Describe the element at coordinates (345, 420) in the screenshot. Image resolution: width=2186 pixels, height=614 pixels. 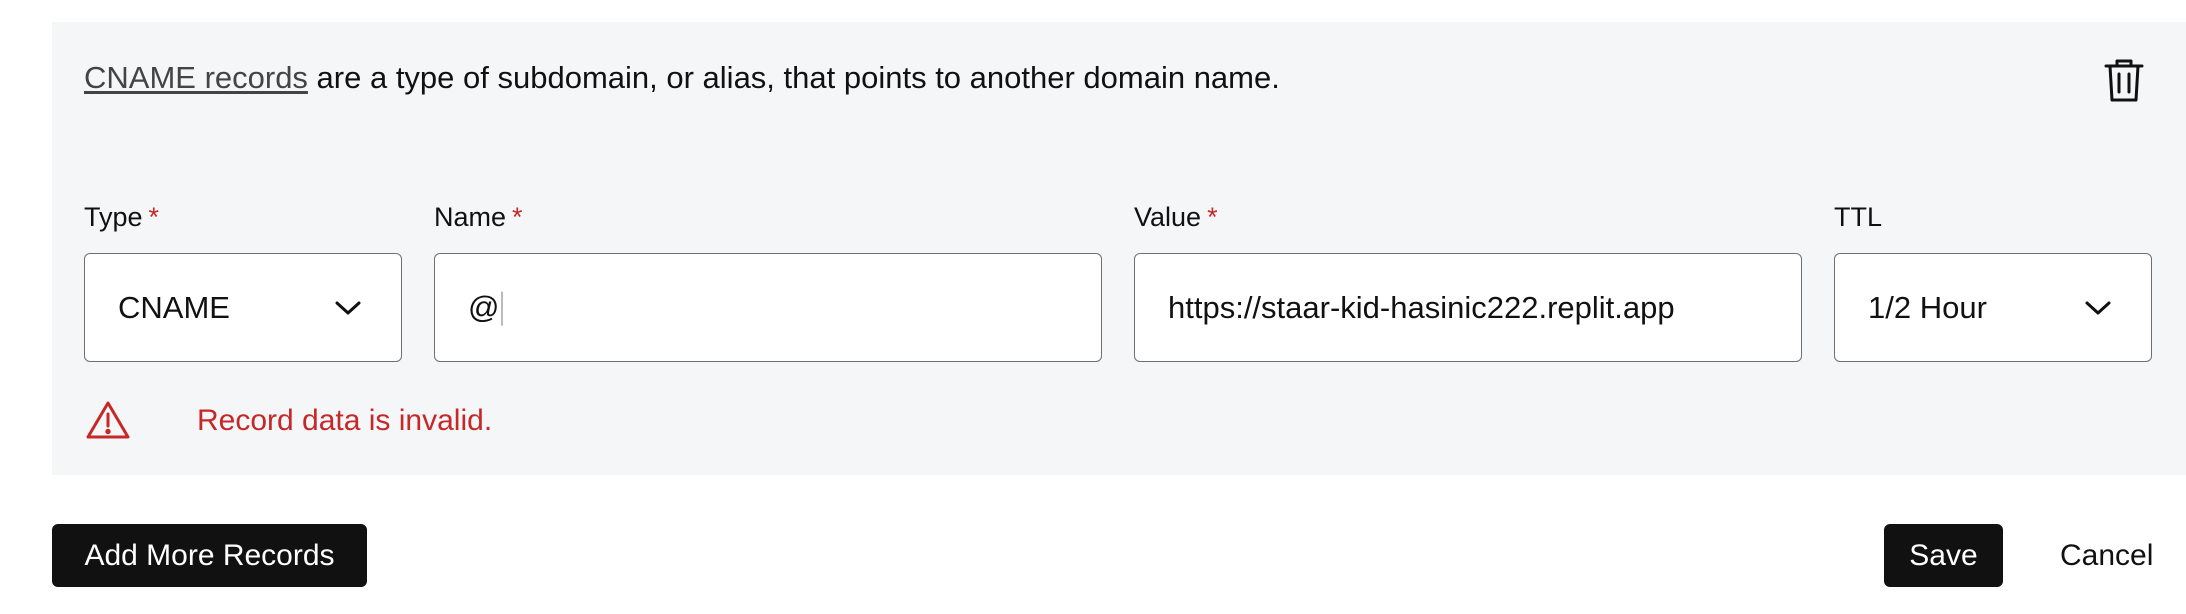
I see `error-message: Record data is invalid.` at that location.